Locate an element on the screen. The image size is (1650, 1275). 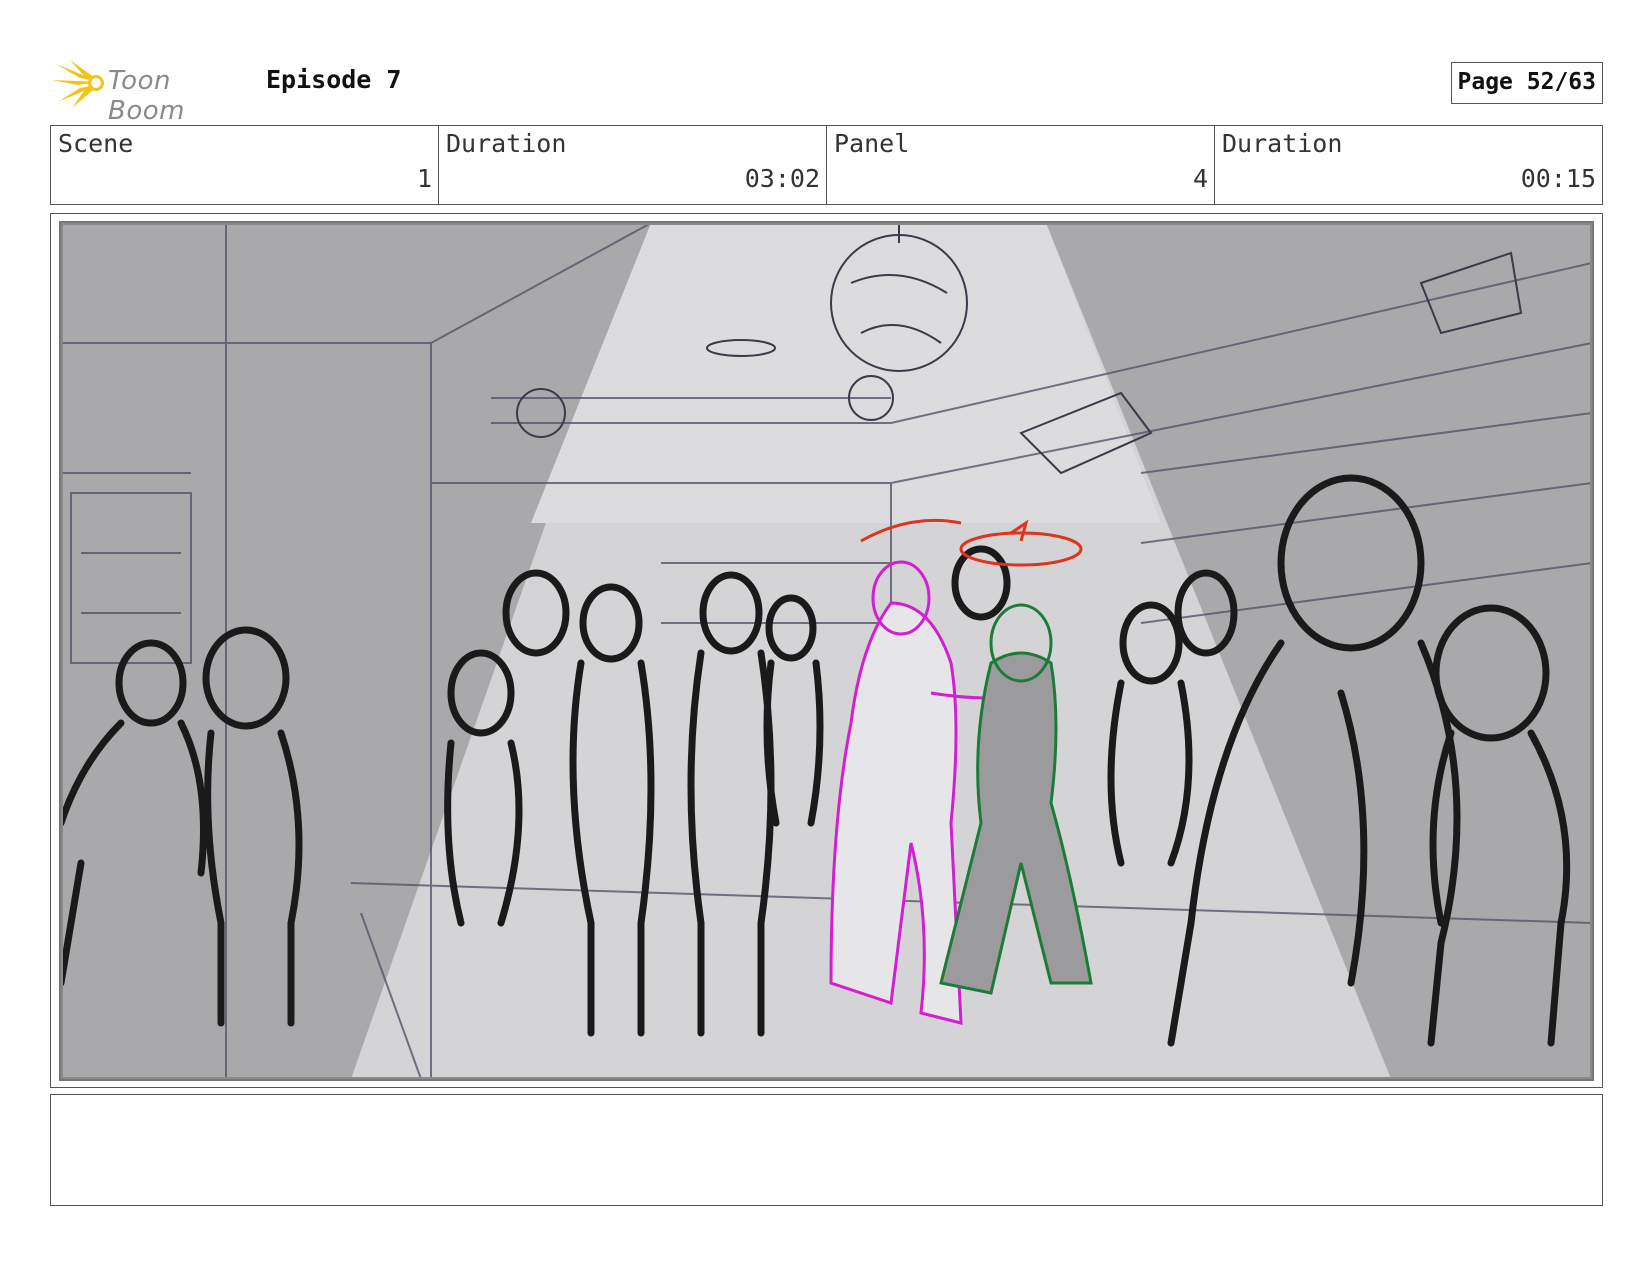
panel-duration-value: 00:15 is located at coordinates (1558, 178).